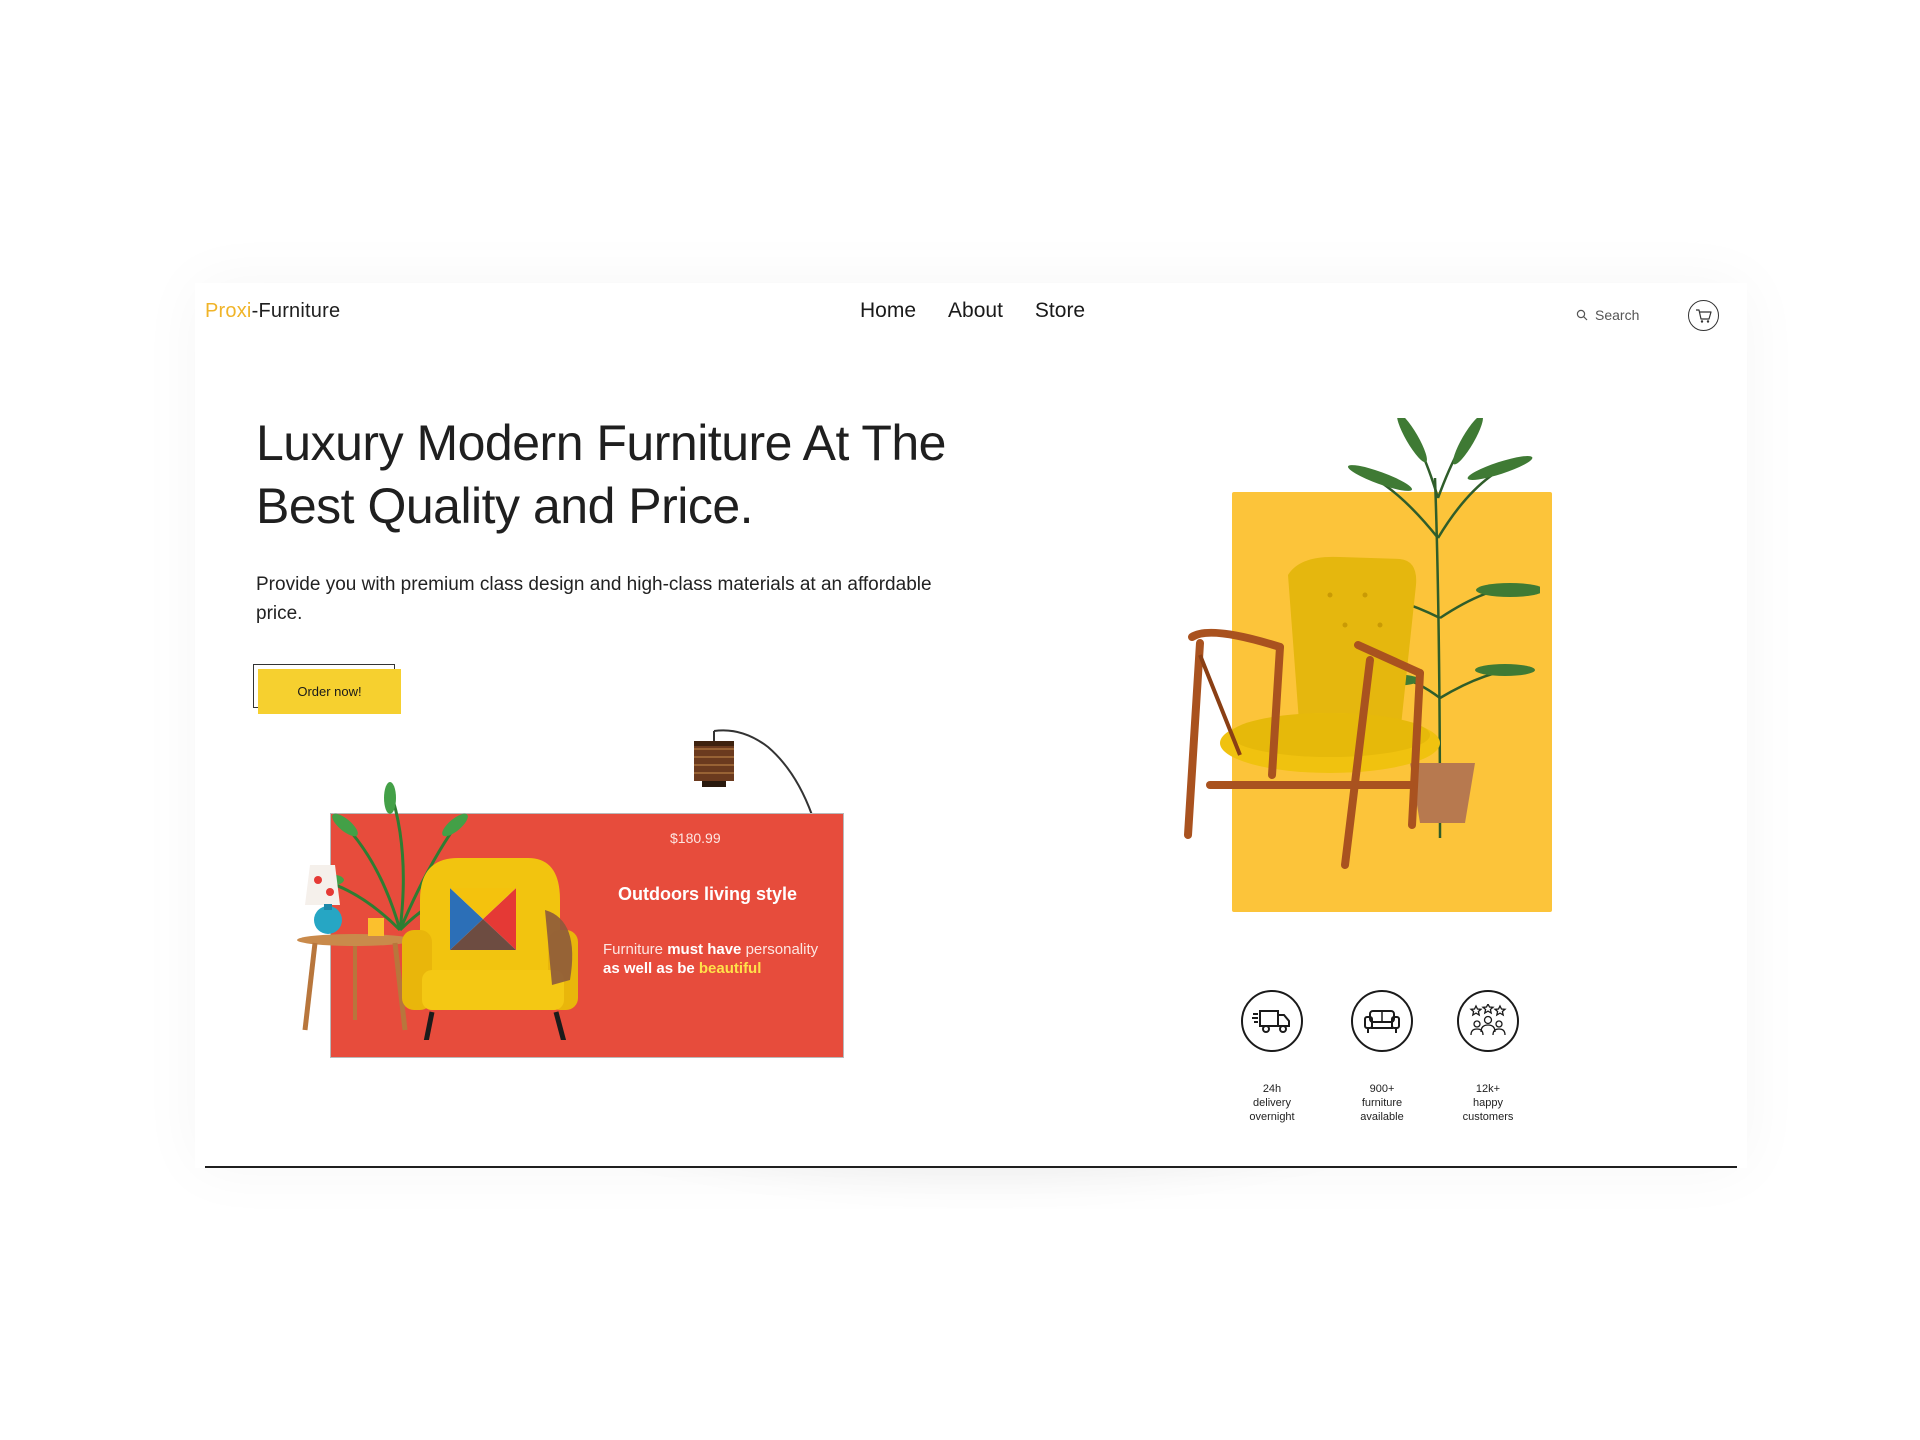  I want to click on main-nav: Home About Store, so click(972, 311).